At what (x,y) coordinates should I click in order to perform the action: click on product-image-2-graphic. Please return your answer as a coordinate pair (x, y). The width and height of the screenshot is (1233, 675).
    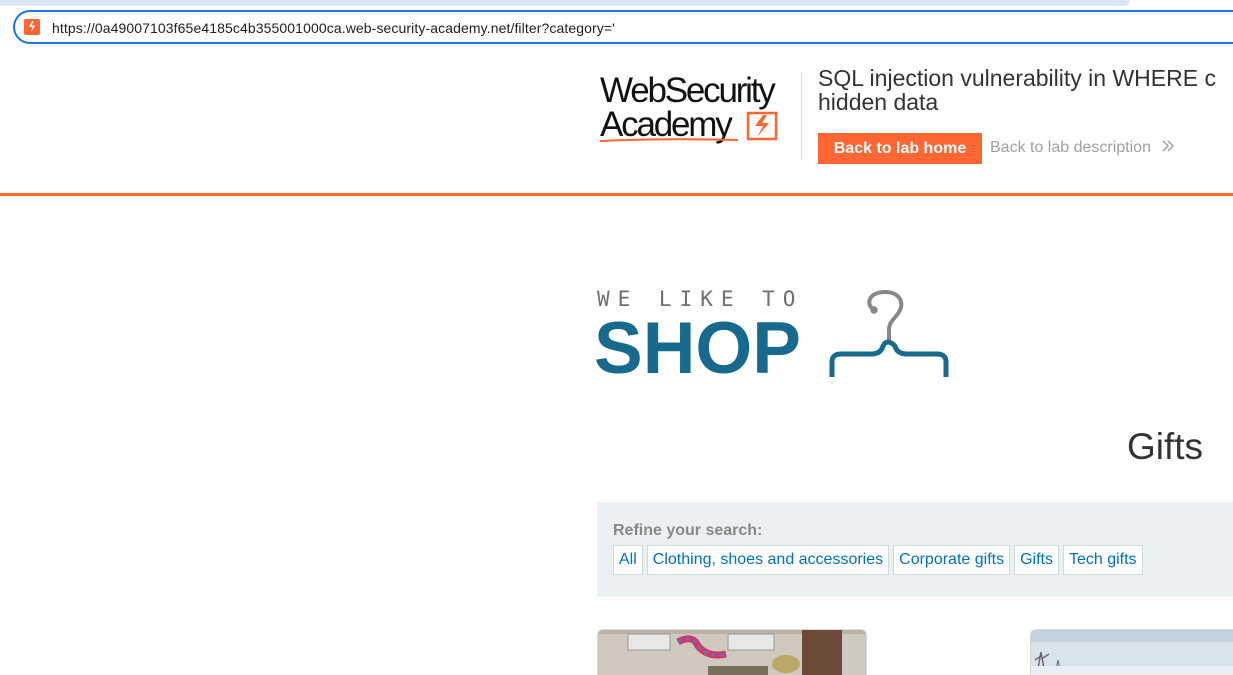
    Looking at the image, I should click on (1132, 652).